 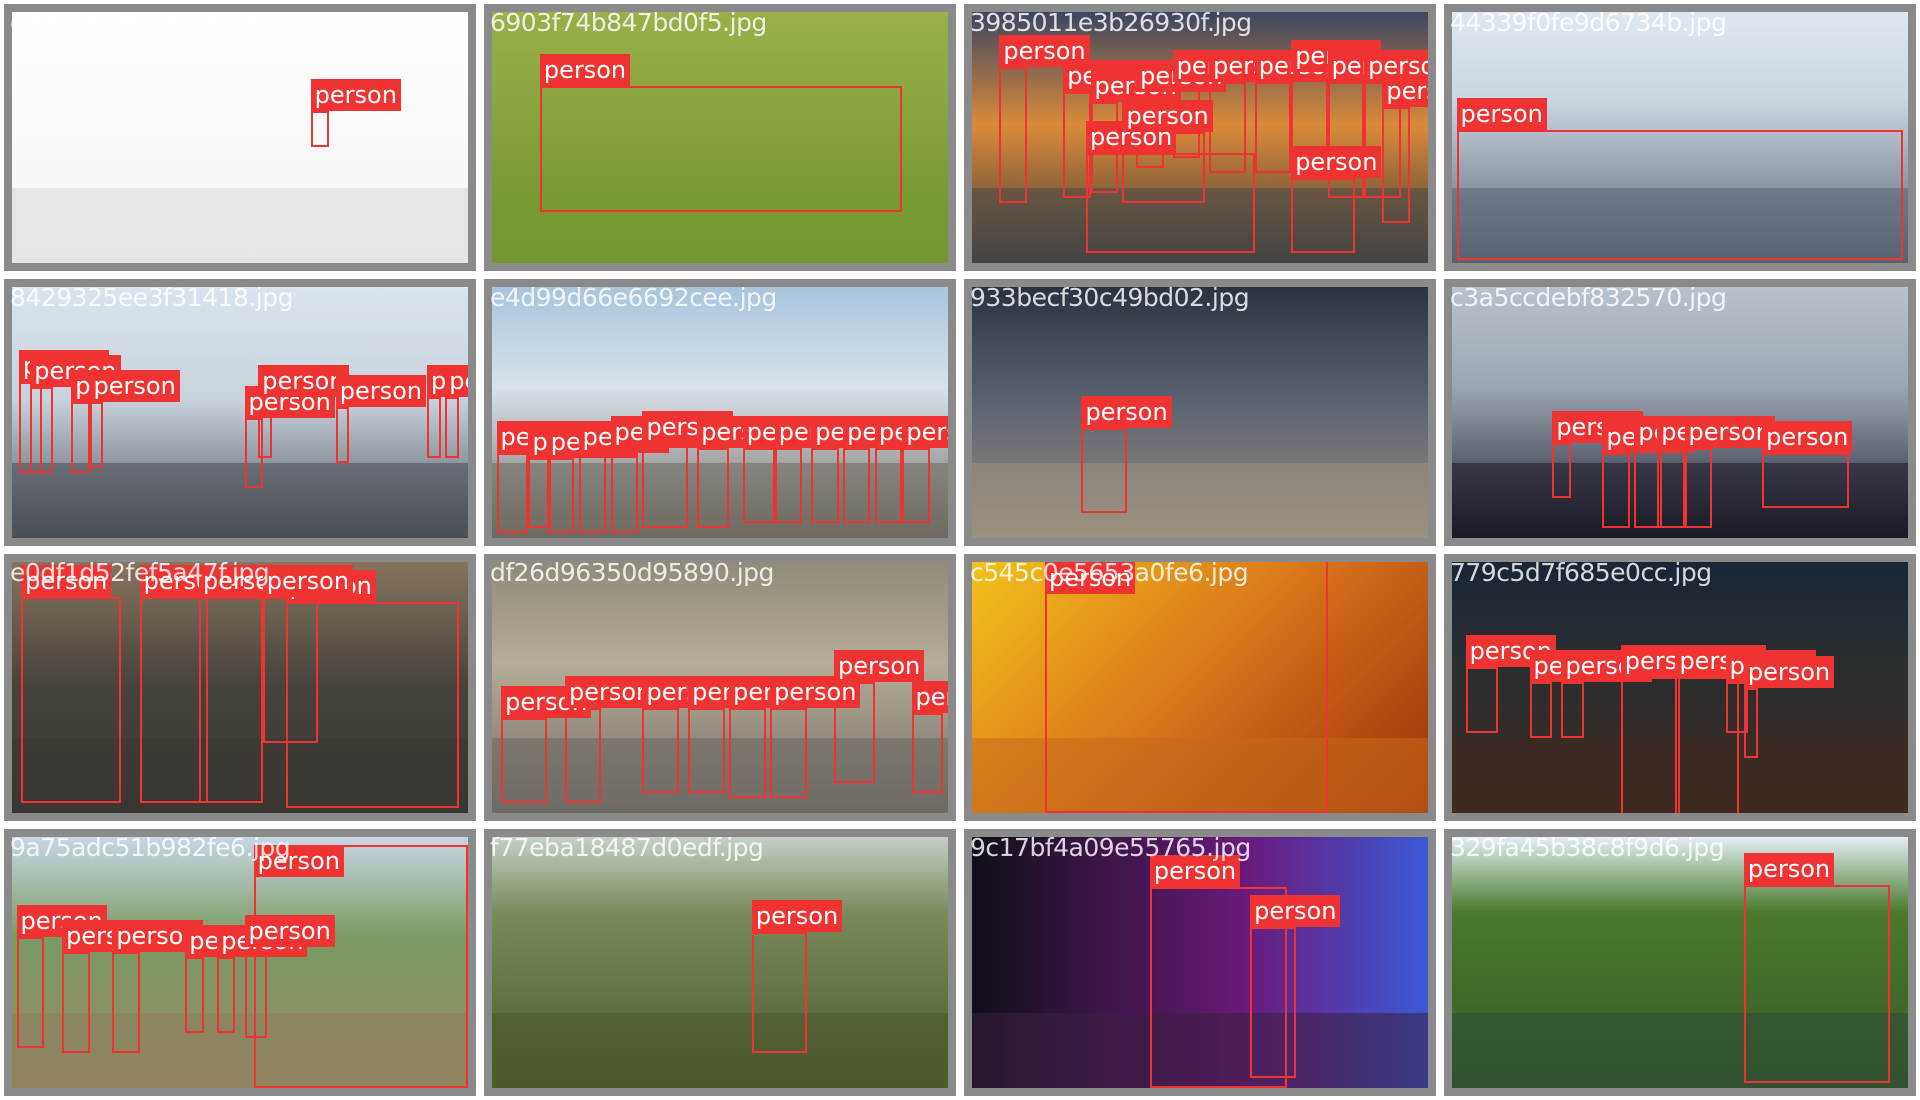 I want to click on result-photo: person person, so click(x=1200, y=962).